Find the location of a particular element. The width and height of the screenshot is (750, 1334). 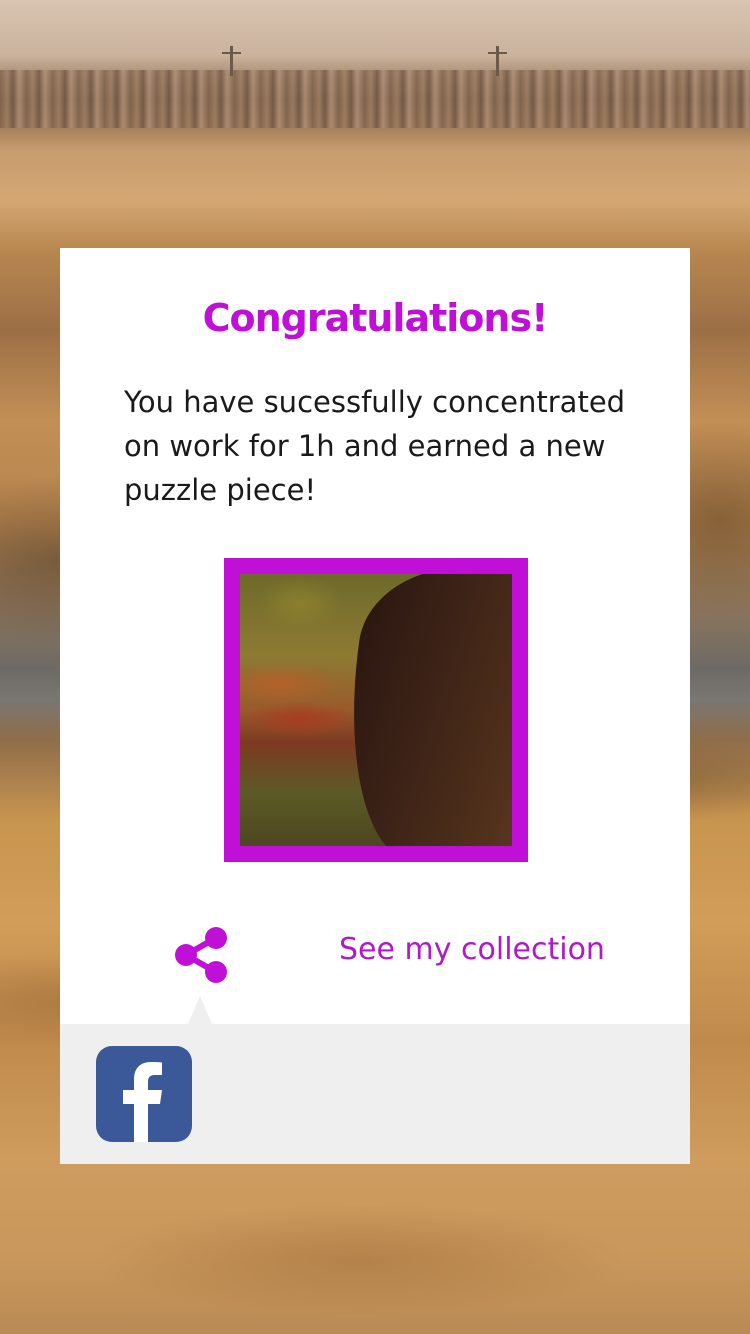

dialog-actions: See my collection is located at coordinates (375, 955).